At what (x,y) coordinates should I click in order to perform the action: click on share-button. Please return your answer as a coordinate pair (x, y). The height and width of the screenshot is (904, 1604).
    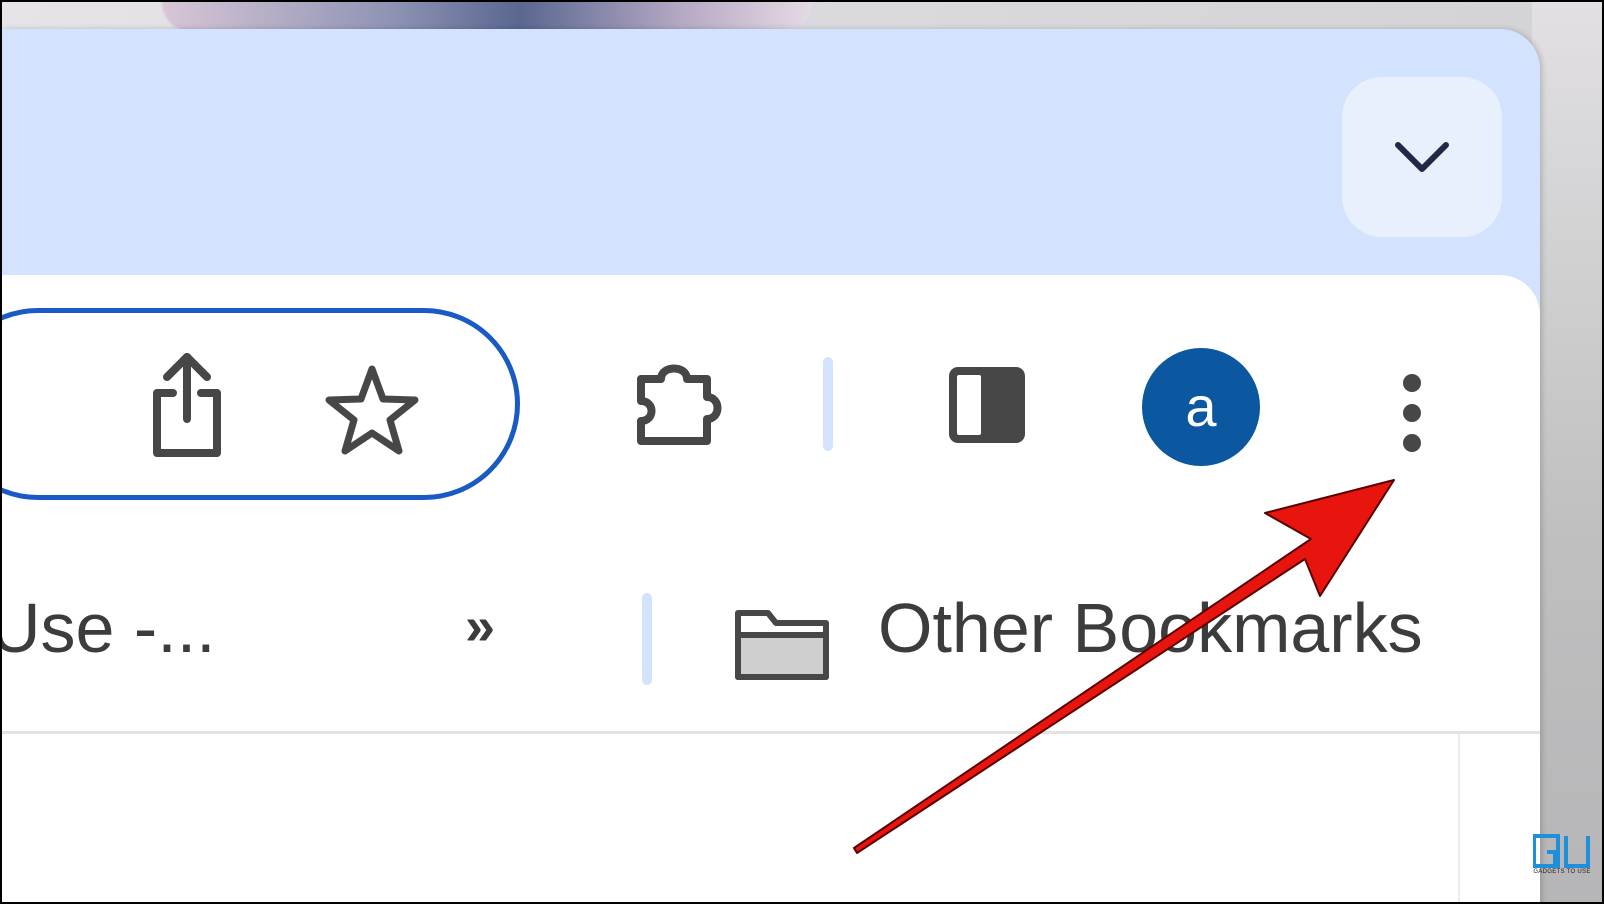
    Looking at the image, I should click on (187, 405).